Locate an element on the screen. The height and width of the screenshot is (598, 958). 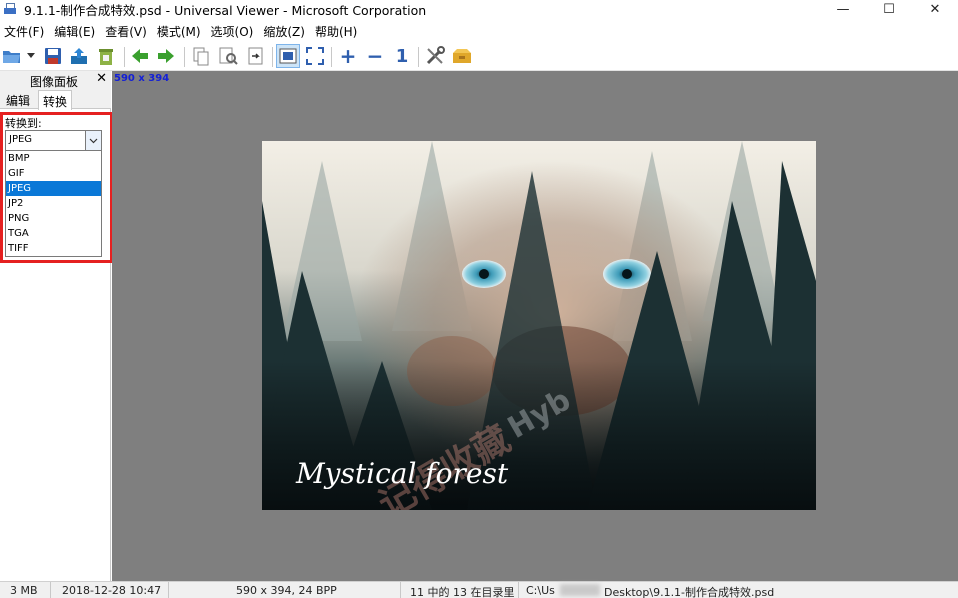
print-preview-icon is located at coordinates (228, 56).